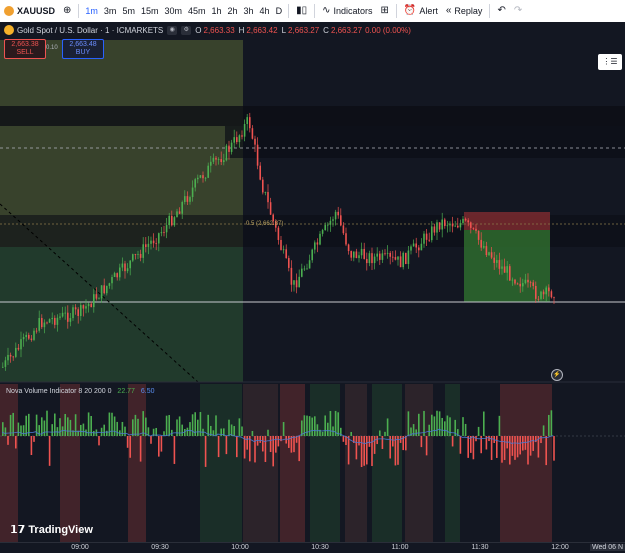 The image size is (625, 553). I want to click on redo-button: ↷, so click(518, 11).